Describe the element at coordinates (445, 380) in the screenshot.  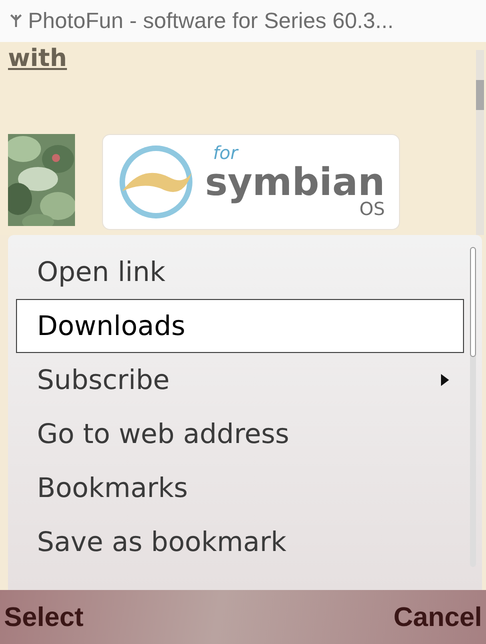
I see `submenu-arrow-icon` at that location.